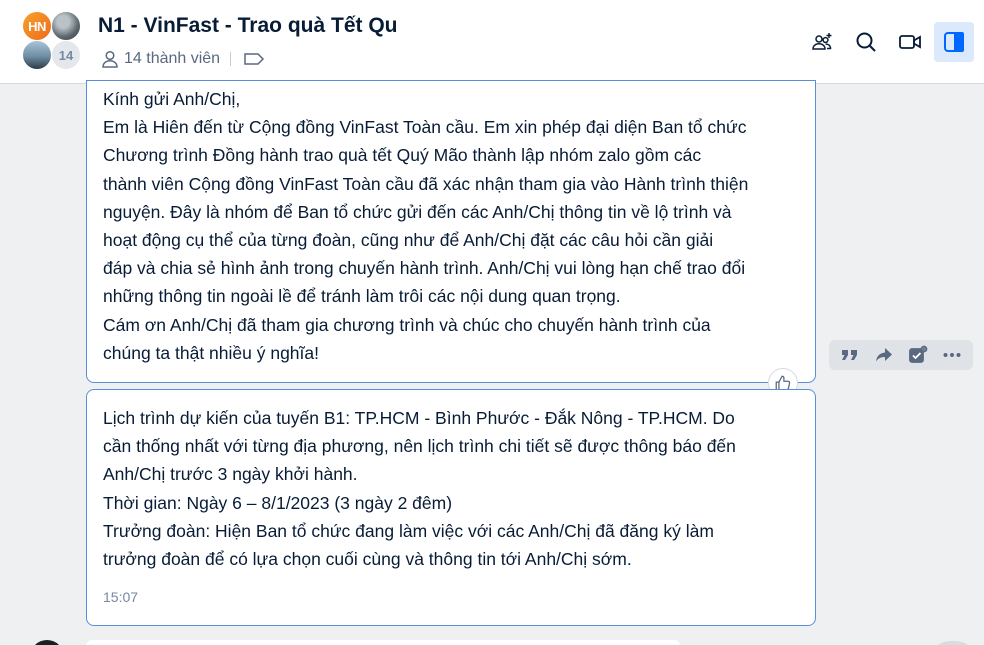 The height and width of the screenshot is (645, 984). Describe the element at coordinates (172, 59) in the screenshot. I see `members-count-link: 14 thành viên` at that location.